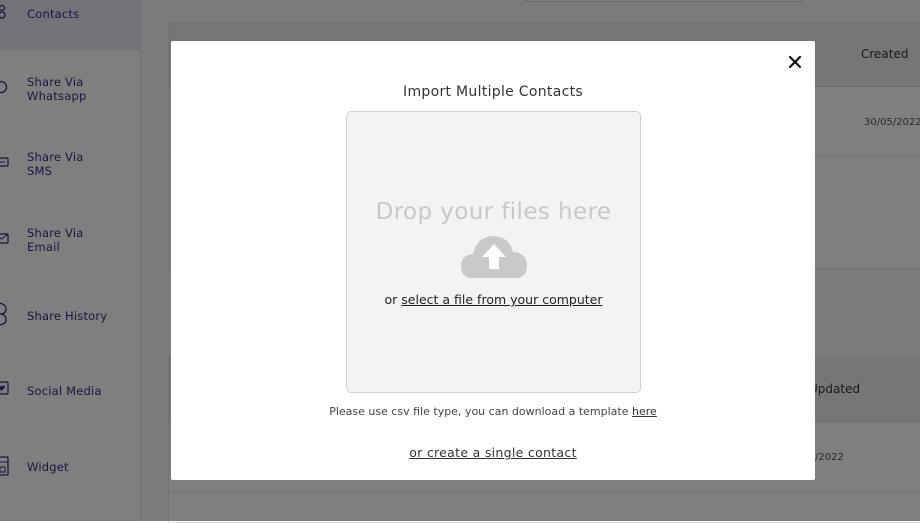 This screenshot has height=523, width=920. I want to click on single-contact-line: or create a single contact, so click(493, 452).